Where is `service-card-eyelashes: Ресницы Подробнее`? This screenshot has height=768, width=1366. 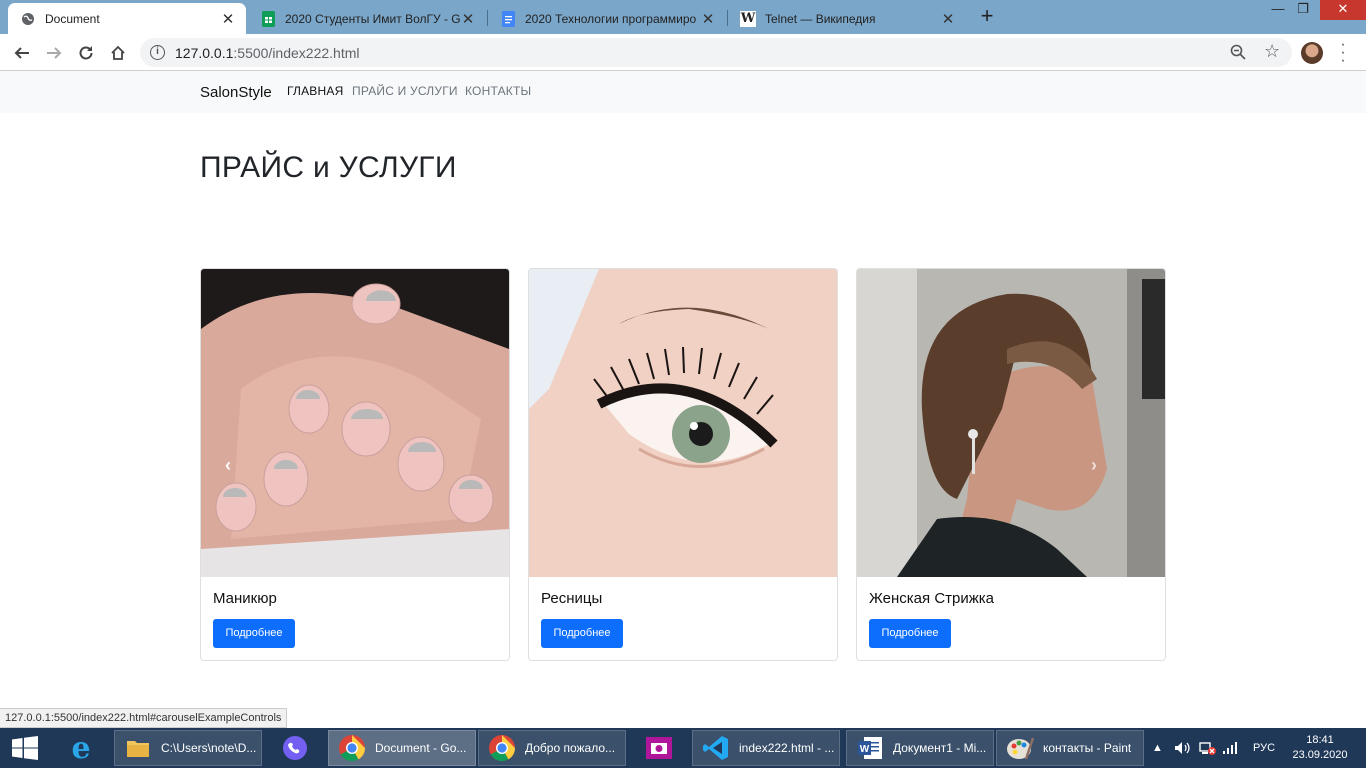 service-card-eyelashes: Ресницы Подробнее is located at coordinates (683, 464).